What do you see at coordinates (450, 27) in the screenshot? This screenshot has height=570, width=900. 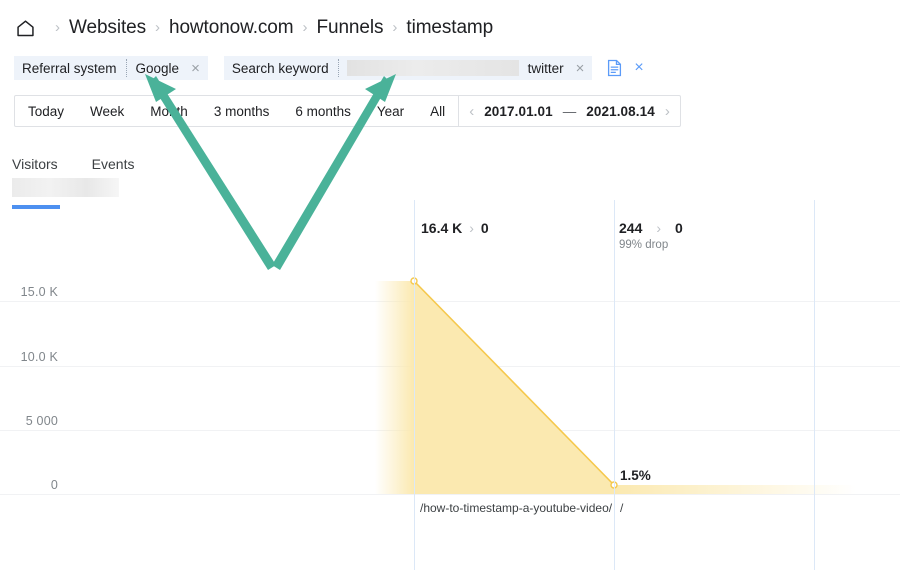 I see `breadcrumb-item-current: timestamp` at bounding box center [450, 27].